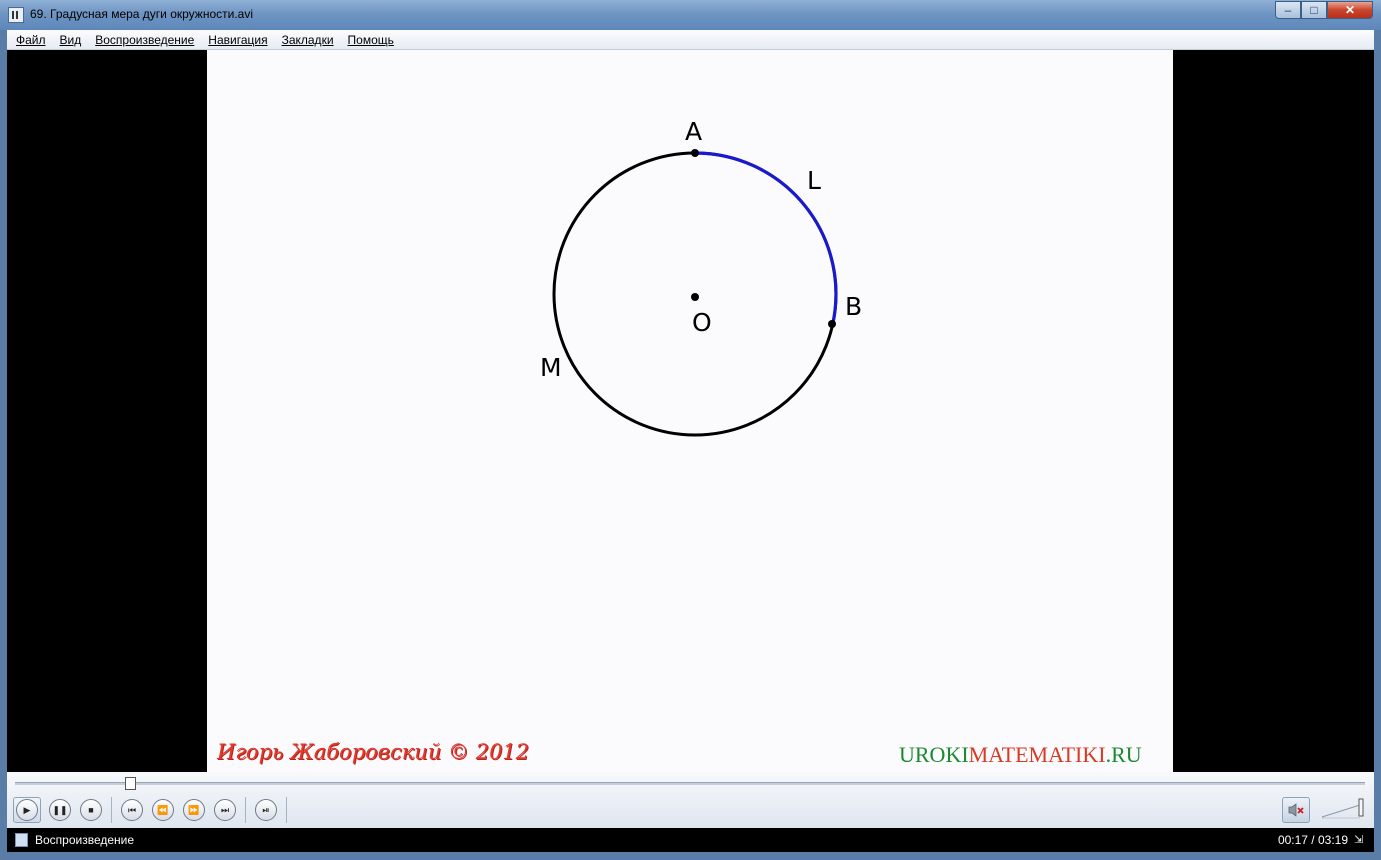 The image size is (1381, 860). Describe the element at coordinates (695, 297) in the screenshot. I see `point-o` at that location.